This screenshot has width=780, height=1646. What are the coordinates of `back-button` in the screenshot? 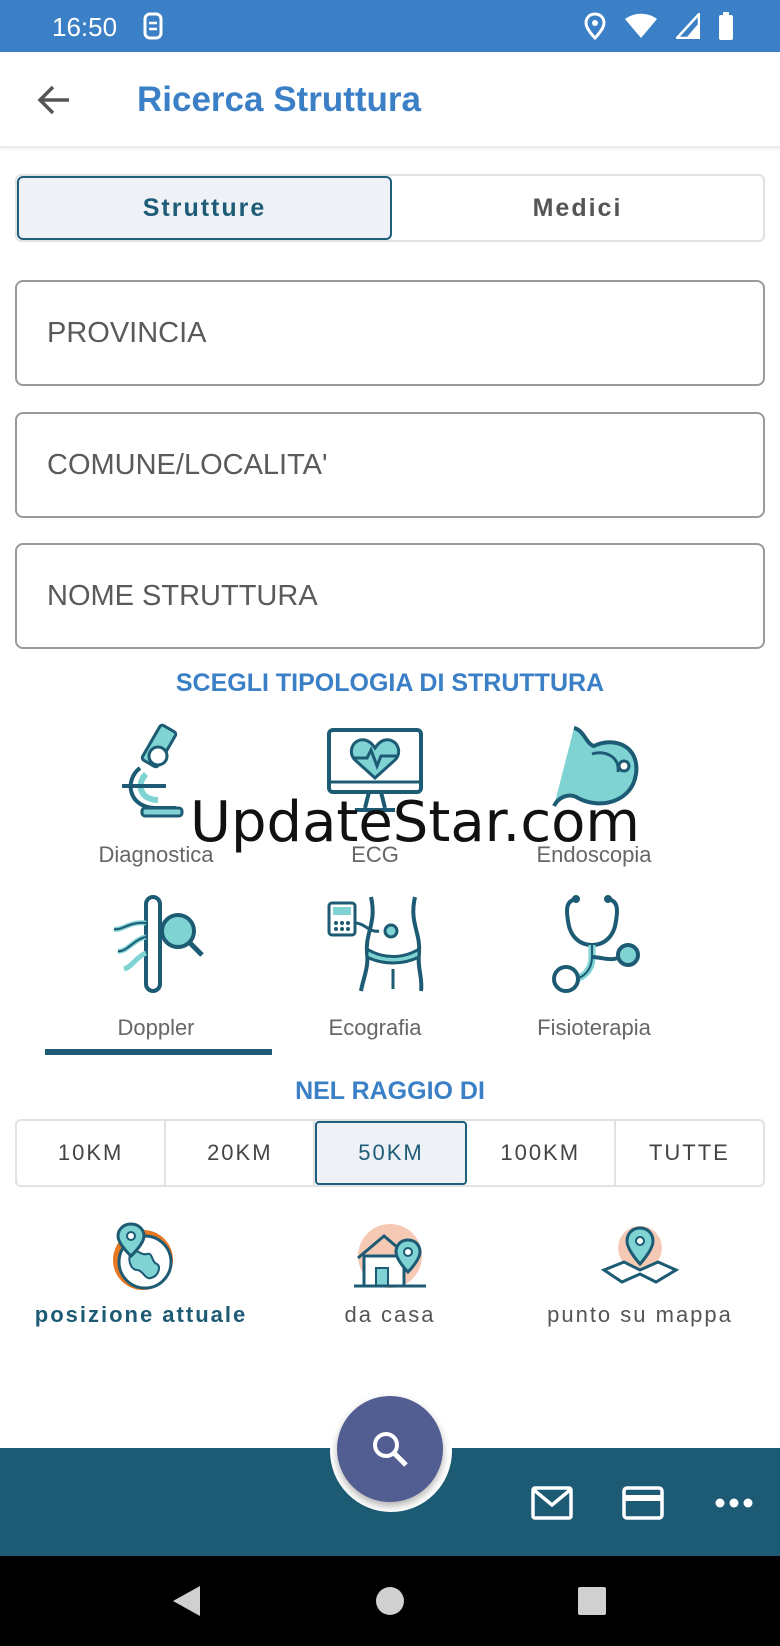 It's located at (54, 100).